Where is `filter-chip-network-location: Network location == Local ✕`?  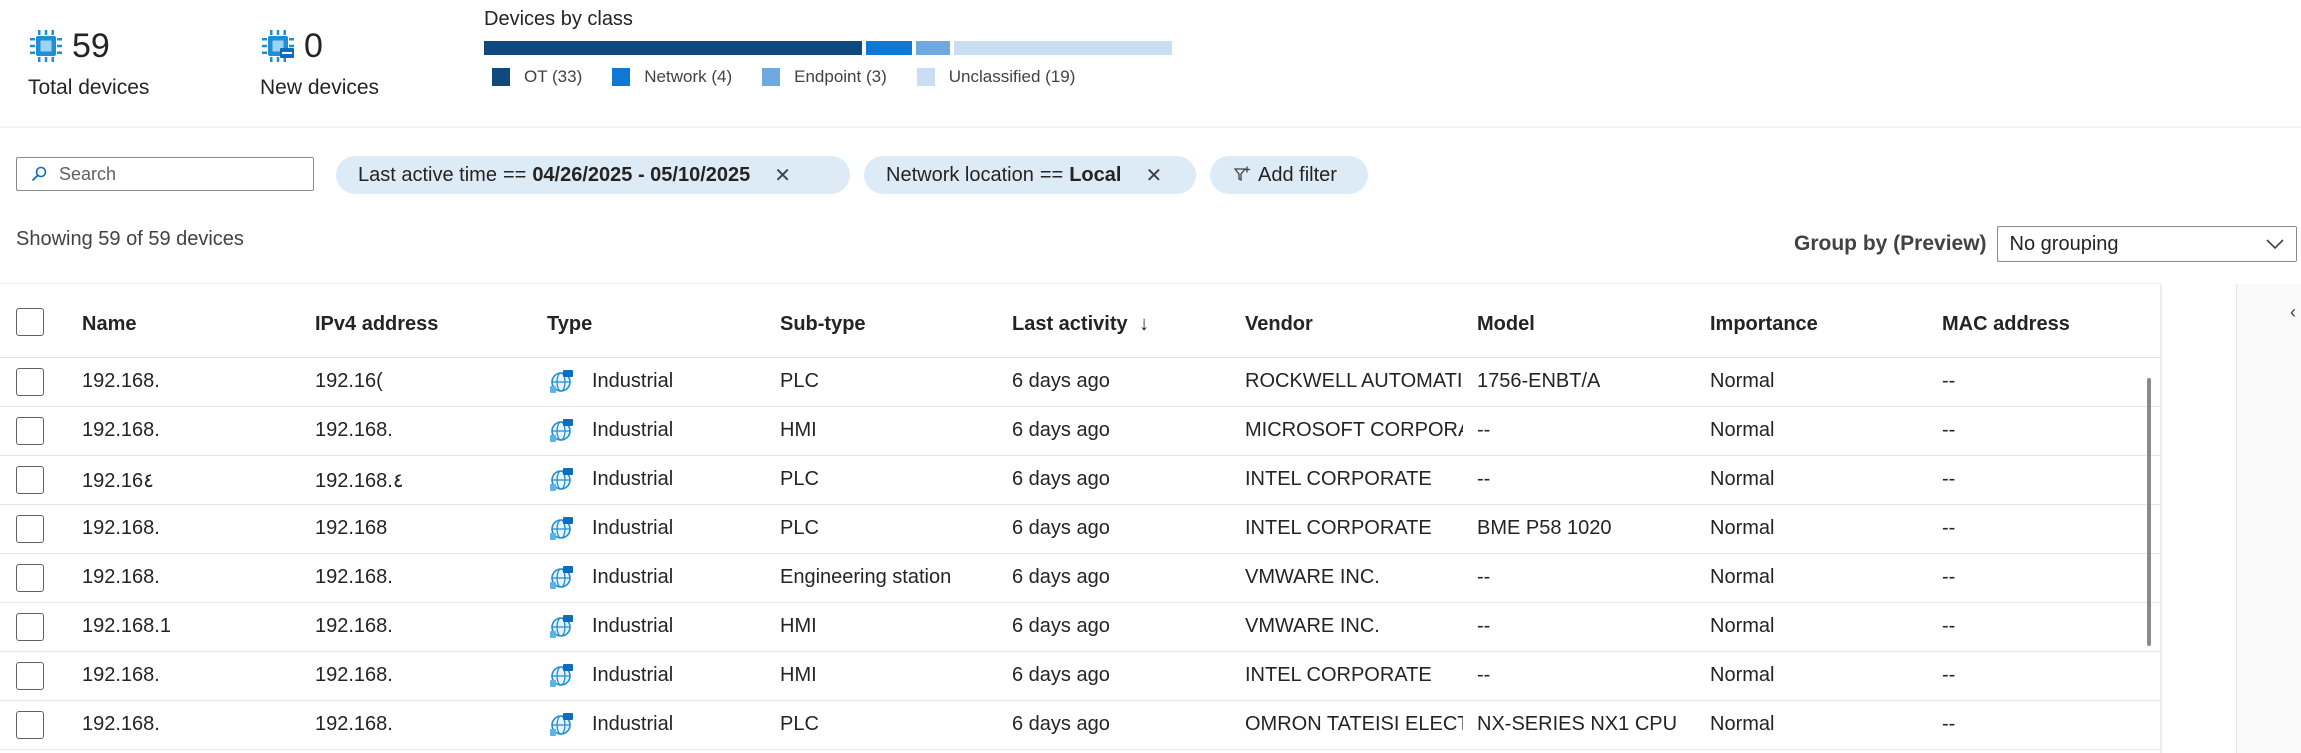 filter-chip-network-location: Network location == Local ✕ is located at coordinates (1030, 175).